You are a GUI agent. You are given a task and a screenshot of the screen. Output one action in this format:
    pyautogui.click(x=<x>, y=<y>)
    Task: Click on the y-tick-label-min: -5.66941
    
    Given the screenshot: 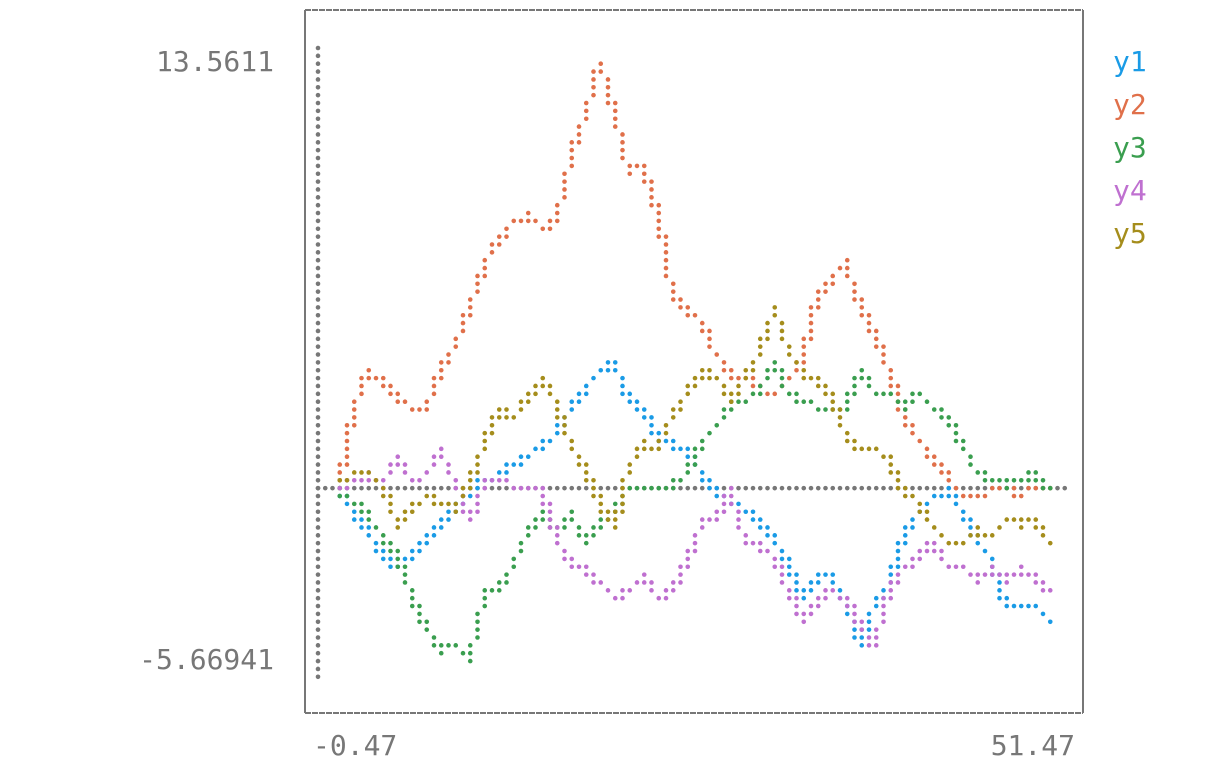 What is the action you would take?
    pyautogui.click(x=206, y=659)
    